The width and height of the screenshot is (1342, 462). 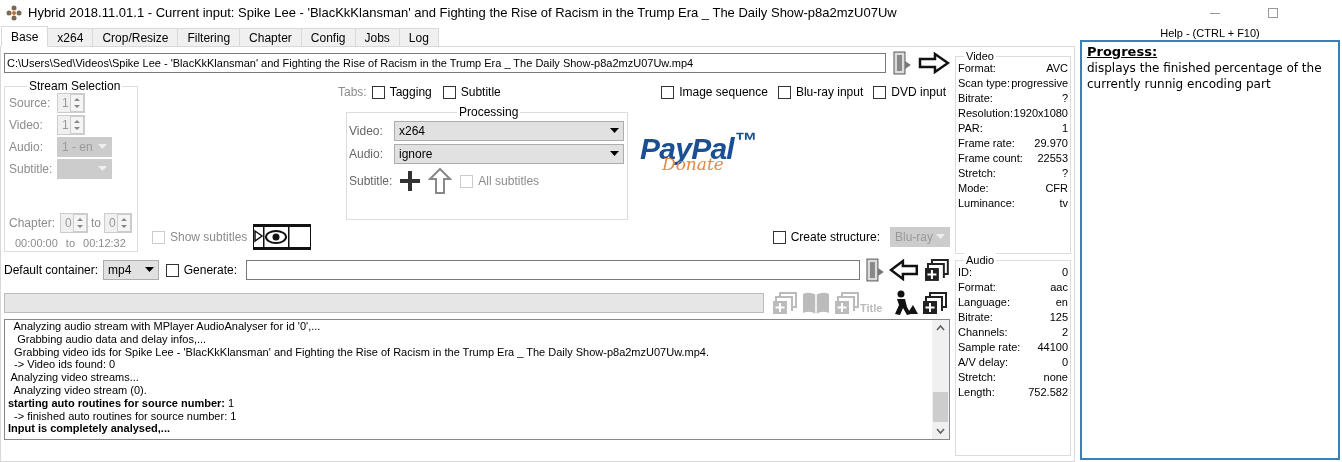 What do you see at coordinates (462, 13) in the screenshot?
I see `window-title: Hybrid 2018.11.01.1 - Current input: Spike Lee - 'BlacKkKlansman' and Fighting the Rise of Racism in the Trump Era _ The Daily Show-p8a2mzU07Uw` at bounding box center [462, 13].